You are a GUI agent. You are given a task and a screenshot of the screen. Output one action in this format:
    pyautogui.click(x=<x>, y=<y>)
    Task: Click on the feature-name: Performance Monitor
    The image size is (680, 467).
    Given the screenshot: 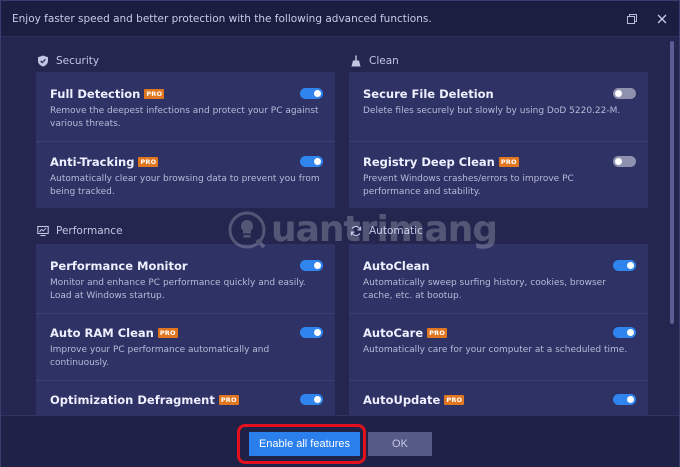 What is the action you would take?
    pyautogui.click(x=119, y=266)
    